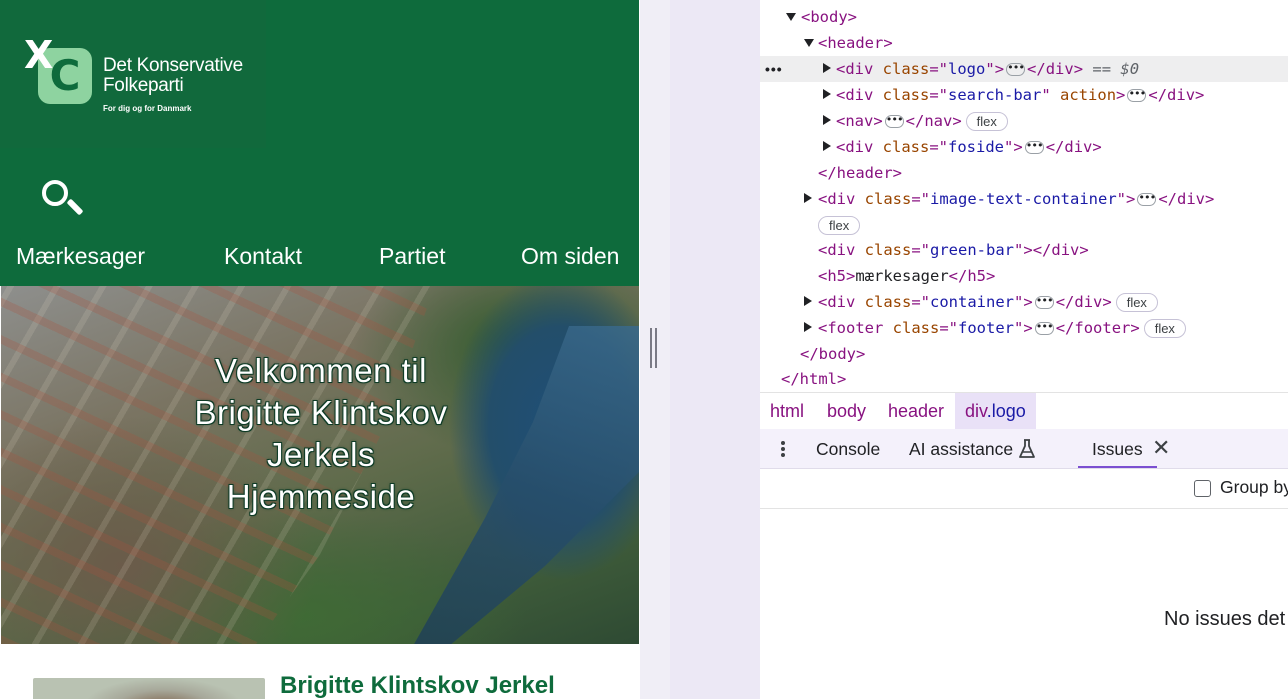 The image size is (1288, 699). I want to click on dom-node-div-search-bar: <div class="search-bar" action> ••• </div>, so click(1024, 95).